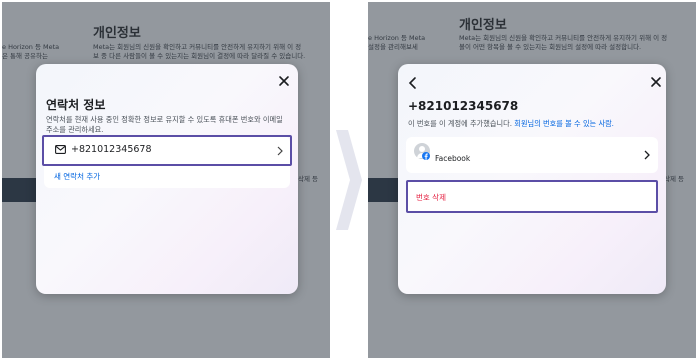 This screenshot has height=360, width=698. I want to click on visibility-link: 회원님의 번호를 볼 수 있는 사람., so click(564, 123).